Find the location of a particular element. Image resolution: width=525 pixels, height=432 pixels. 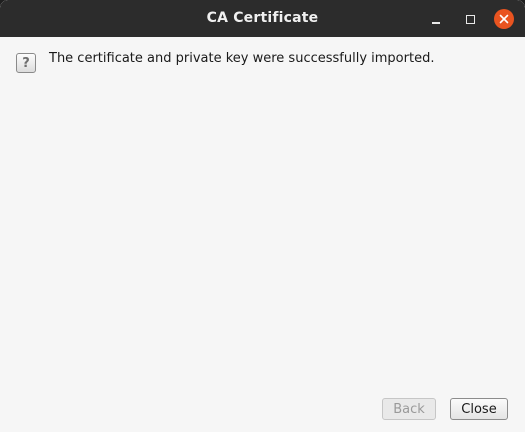

close-window-button is located at coordinates (504, 19).